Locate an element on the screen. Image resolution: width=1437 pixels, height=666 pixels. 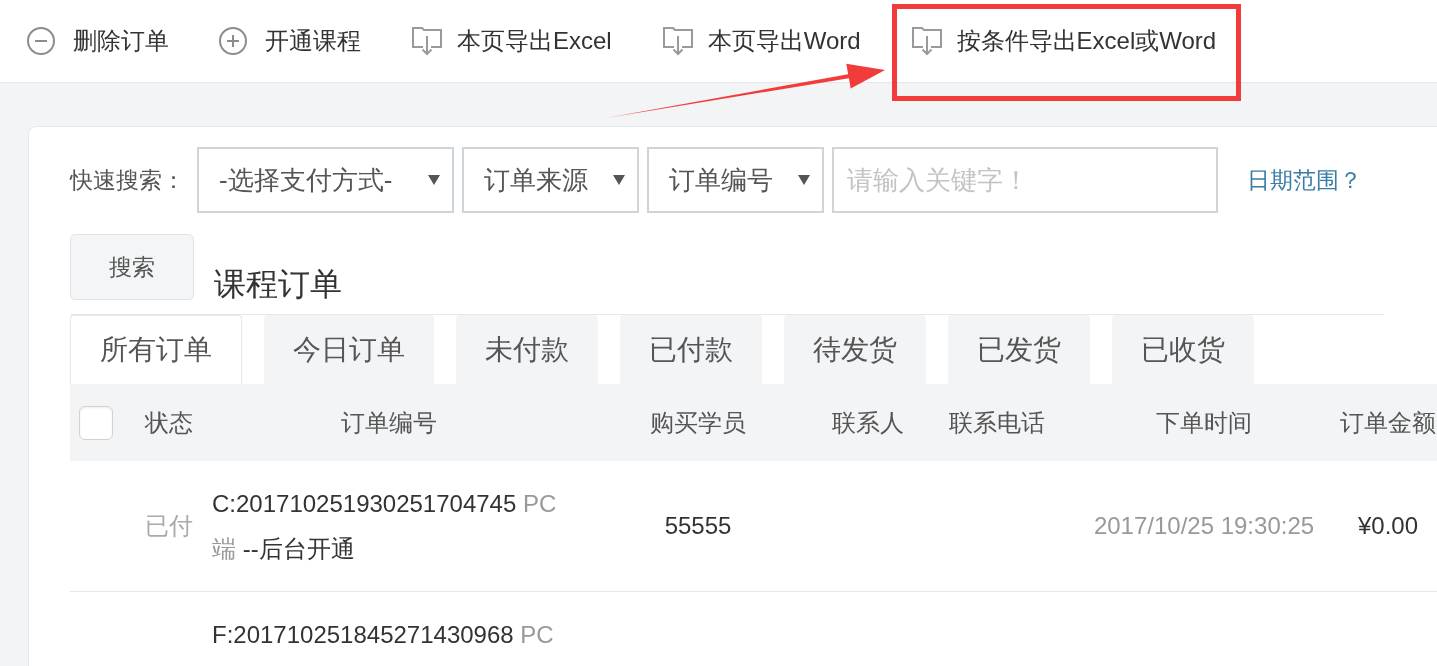
page-title: 课程订单 is located at coordinates (278, 284).